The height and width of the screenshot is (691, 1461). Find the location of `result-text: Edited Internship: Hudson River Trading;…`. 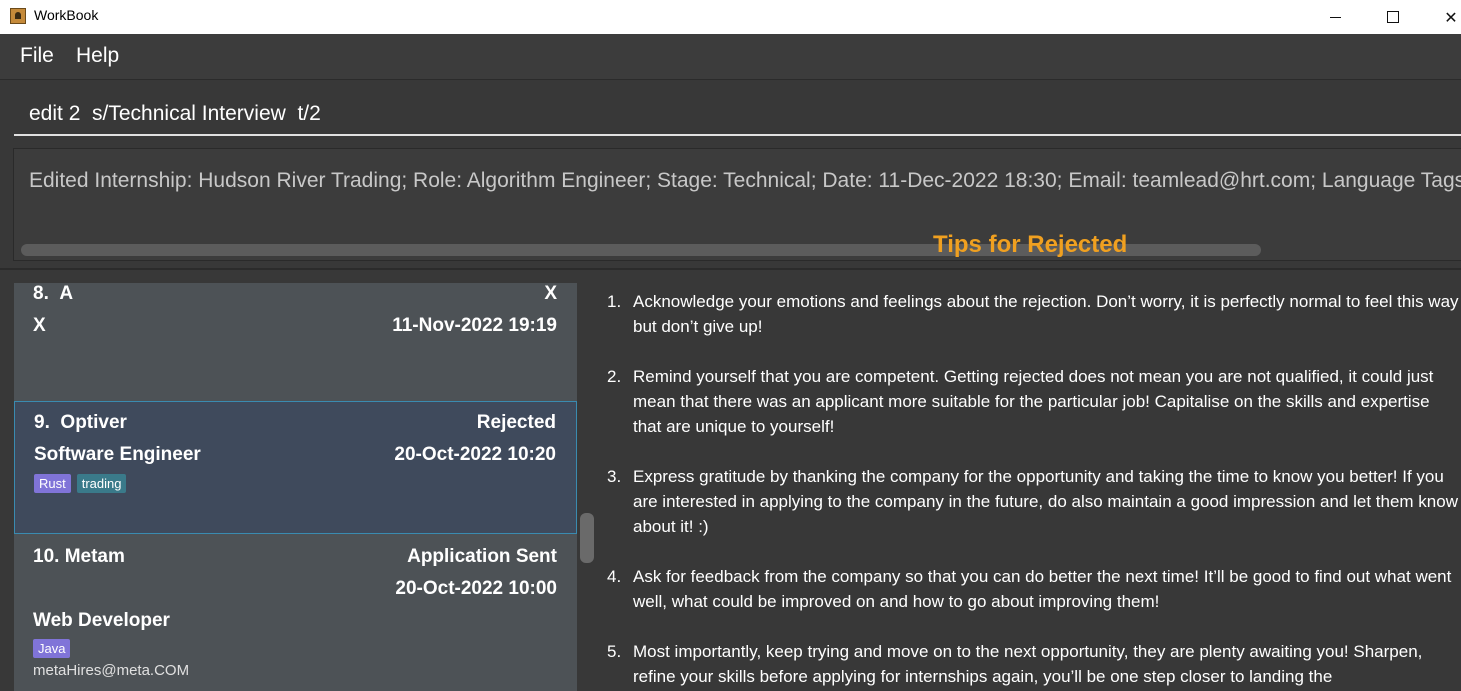

result-text: Edited Internship: Hudson River Trading;… is located at coordinates (745, 180).